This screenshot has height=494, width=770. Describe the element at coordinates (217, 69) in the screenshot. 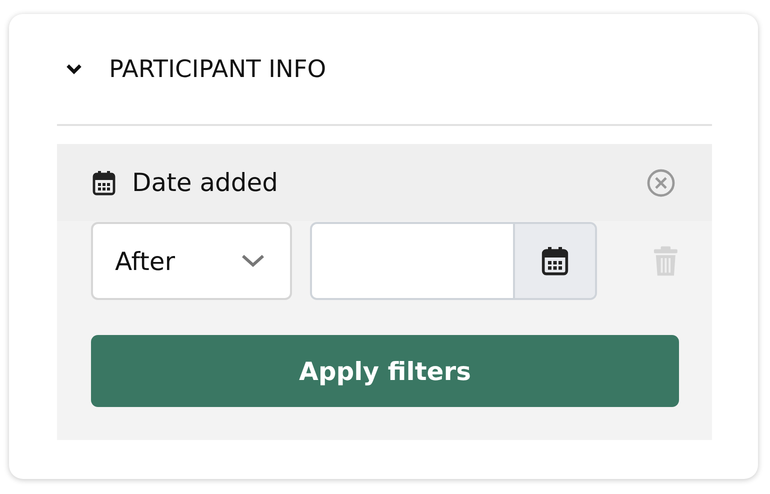

I see `section-title: PARTICIPANT INFO` at that location.